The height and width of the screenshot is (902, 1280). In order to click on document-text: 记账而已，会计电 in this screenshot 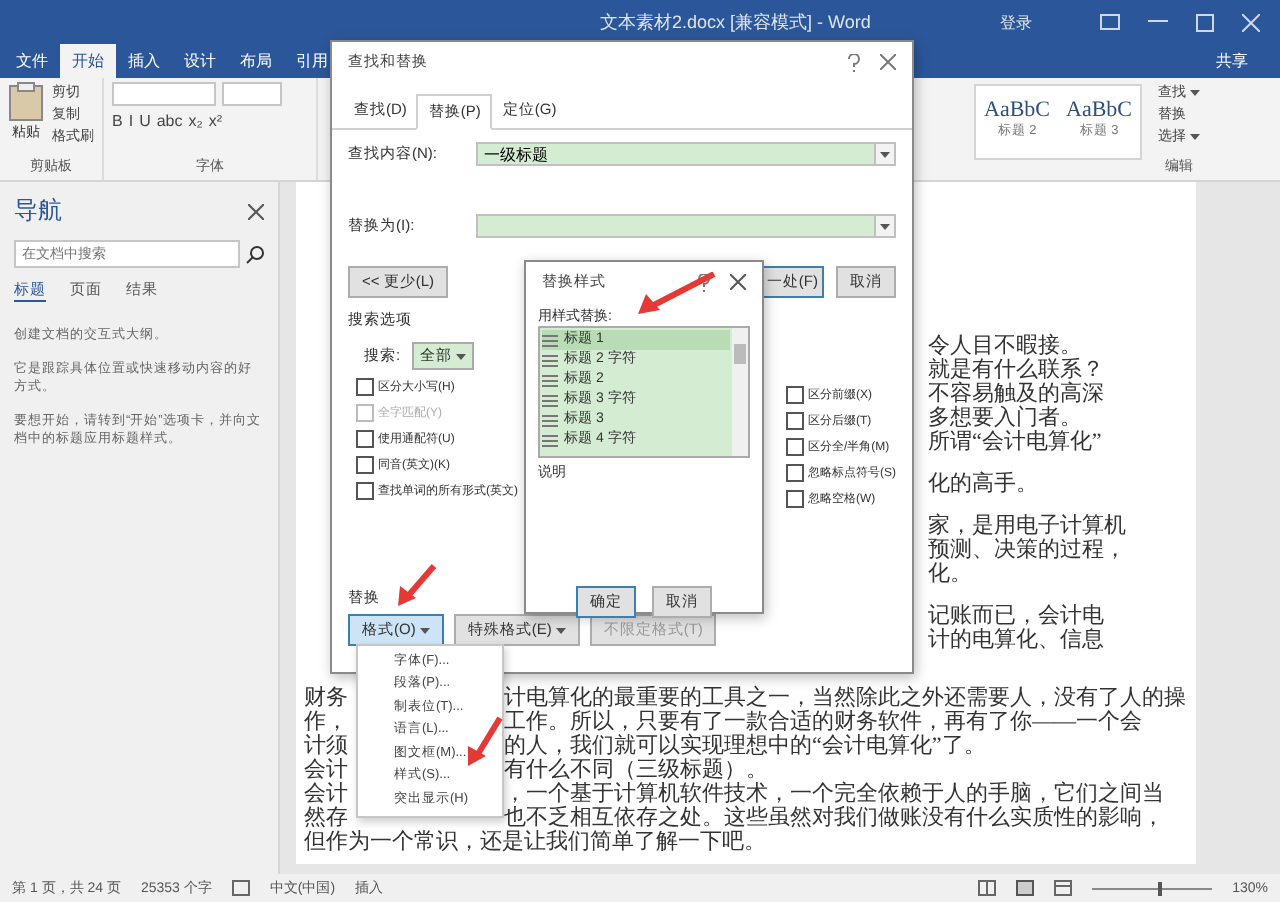, I will do `click(1016, 616)`.